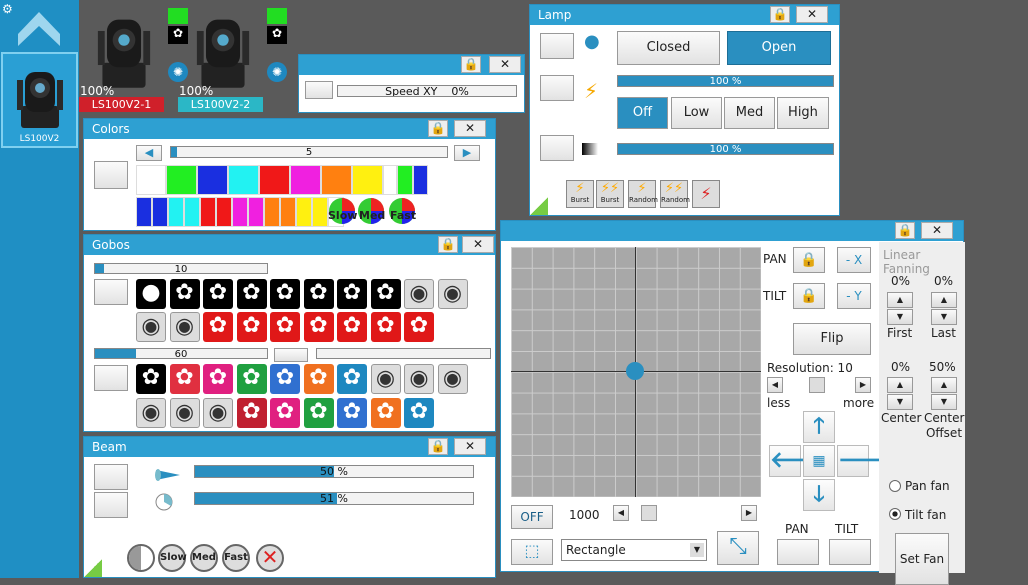  What do you see at coordinates (895, 486) in the screenshot?
I see `pan-fan-radio` at bounding box center [895, 486].